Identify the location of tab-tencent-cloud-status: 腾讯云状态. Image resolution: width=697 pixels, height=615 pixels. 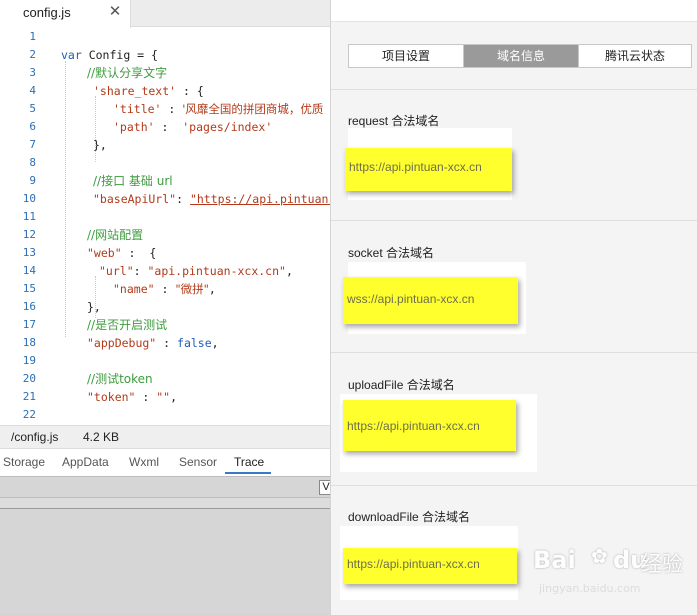
(634, 56).